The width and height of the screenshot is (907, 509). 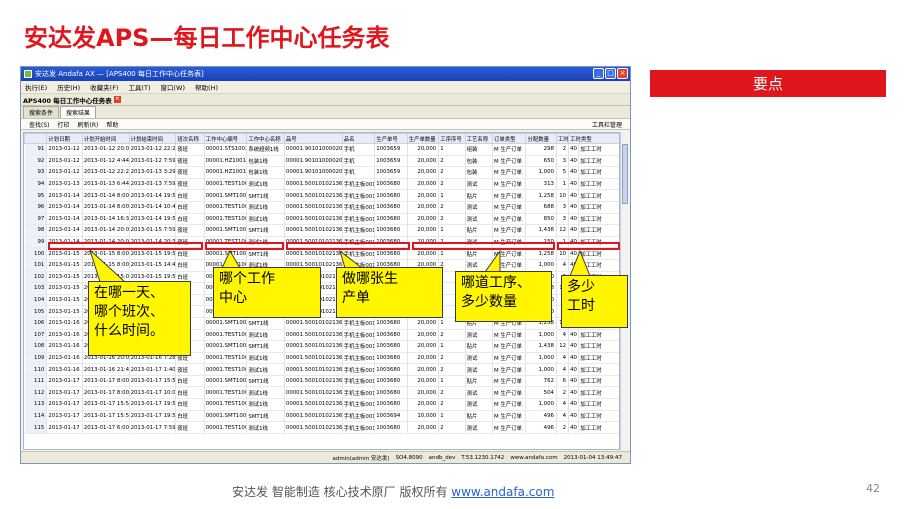 I want to click on table-cell: 103, so click(x=36, y=288).